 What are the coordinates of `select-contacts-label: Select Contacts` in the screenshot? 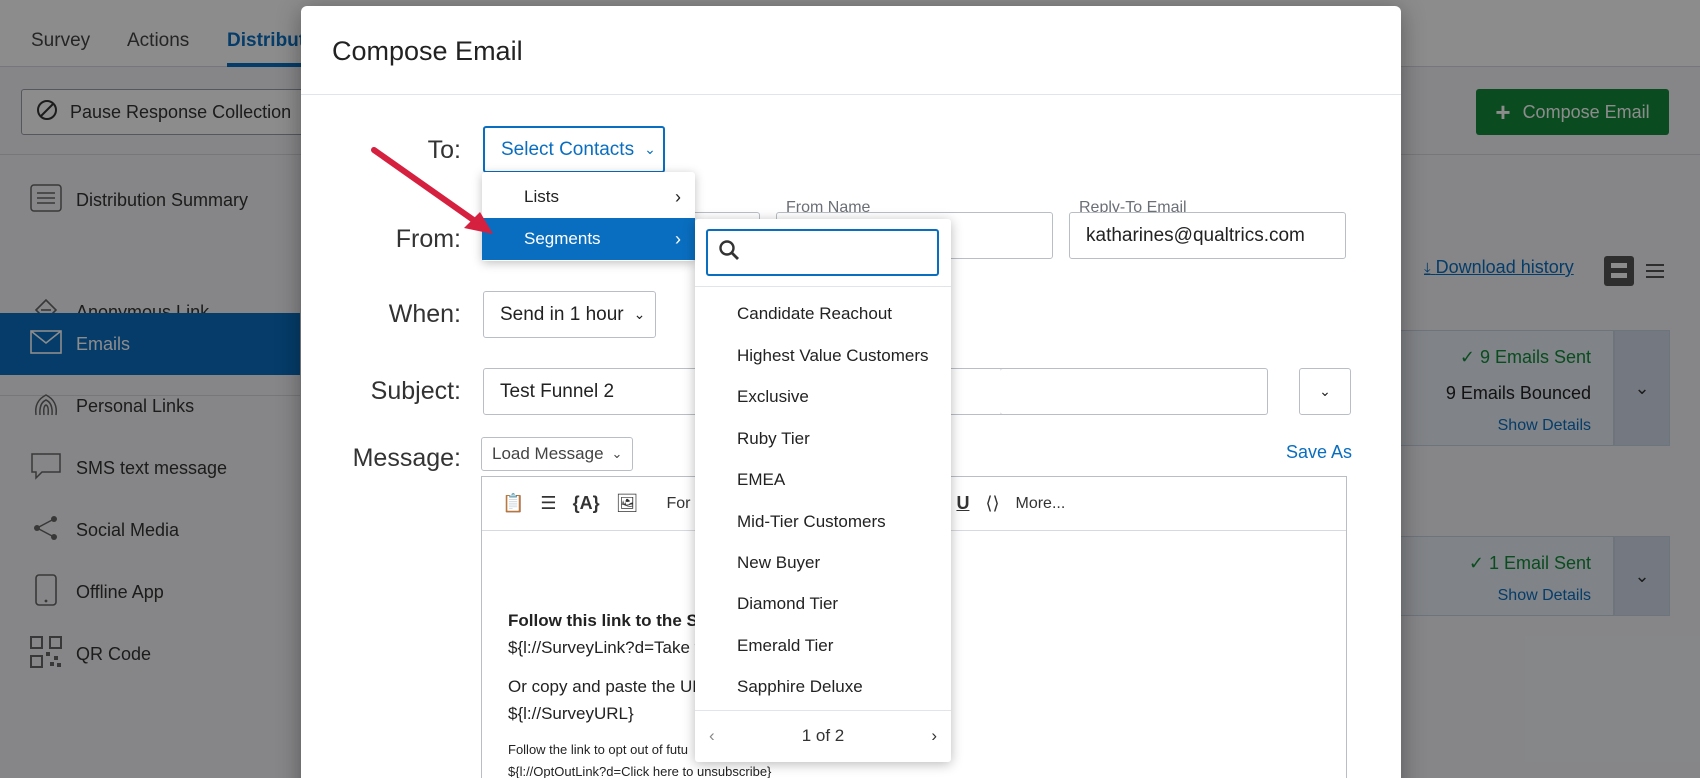 It's located at (568, 149).